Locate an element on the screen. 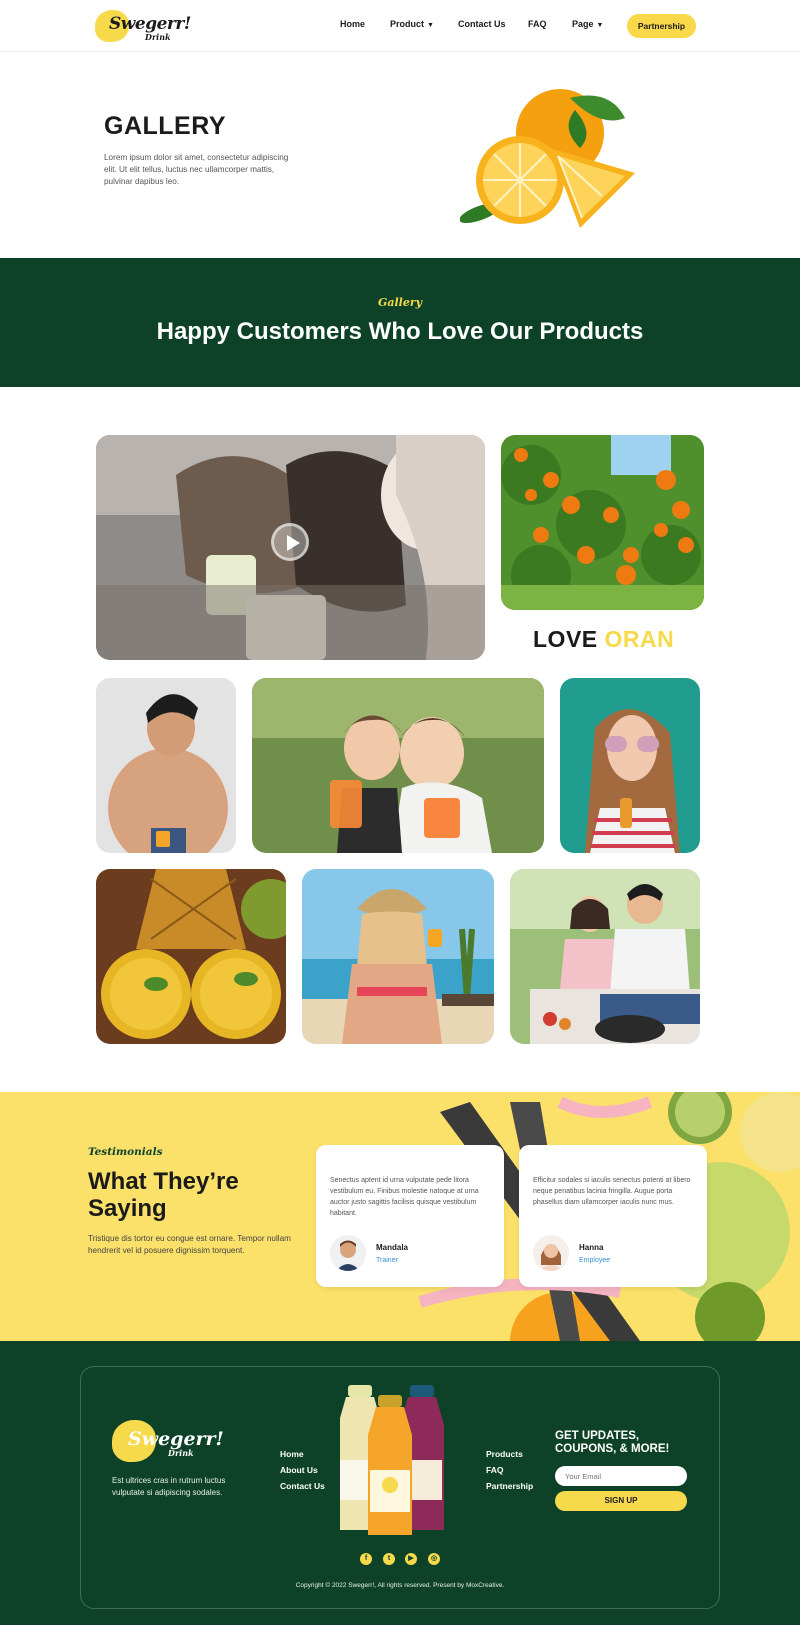  nav-product-label: Product is located at coordinates (407, 24).